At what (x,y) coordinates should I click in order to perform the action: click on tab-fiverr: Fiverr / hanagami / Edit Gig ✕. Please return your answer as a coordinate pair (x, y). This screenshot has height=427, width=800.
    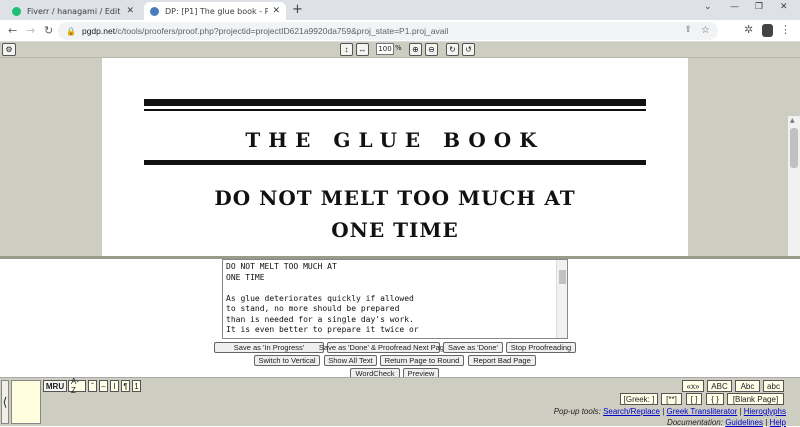
    Looking at the image, I should click on (73, 11).